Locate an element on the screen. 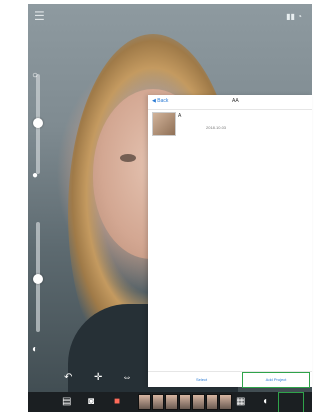  project-thumbnail is located at coordinates (164, 124).